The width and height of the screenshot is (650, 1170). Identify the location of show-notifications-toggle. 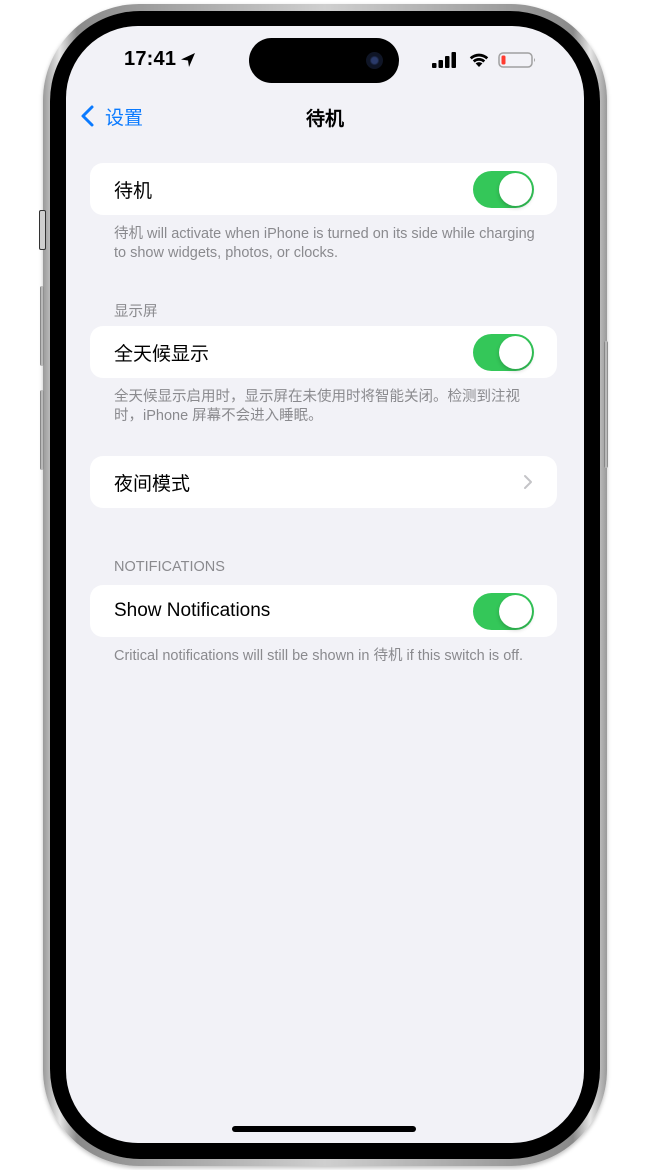
(503, 611).